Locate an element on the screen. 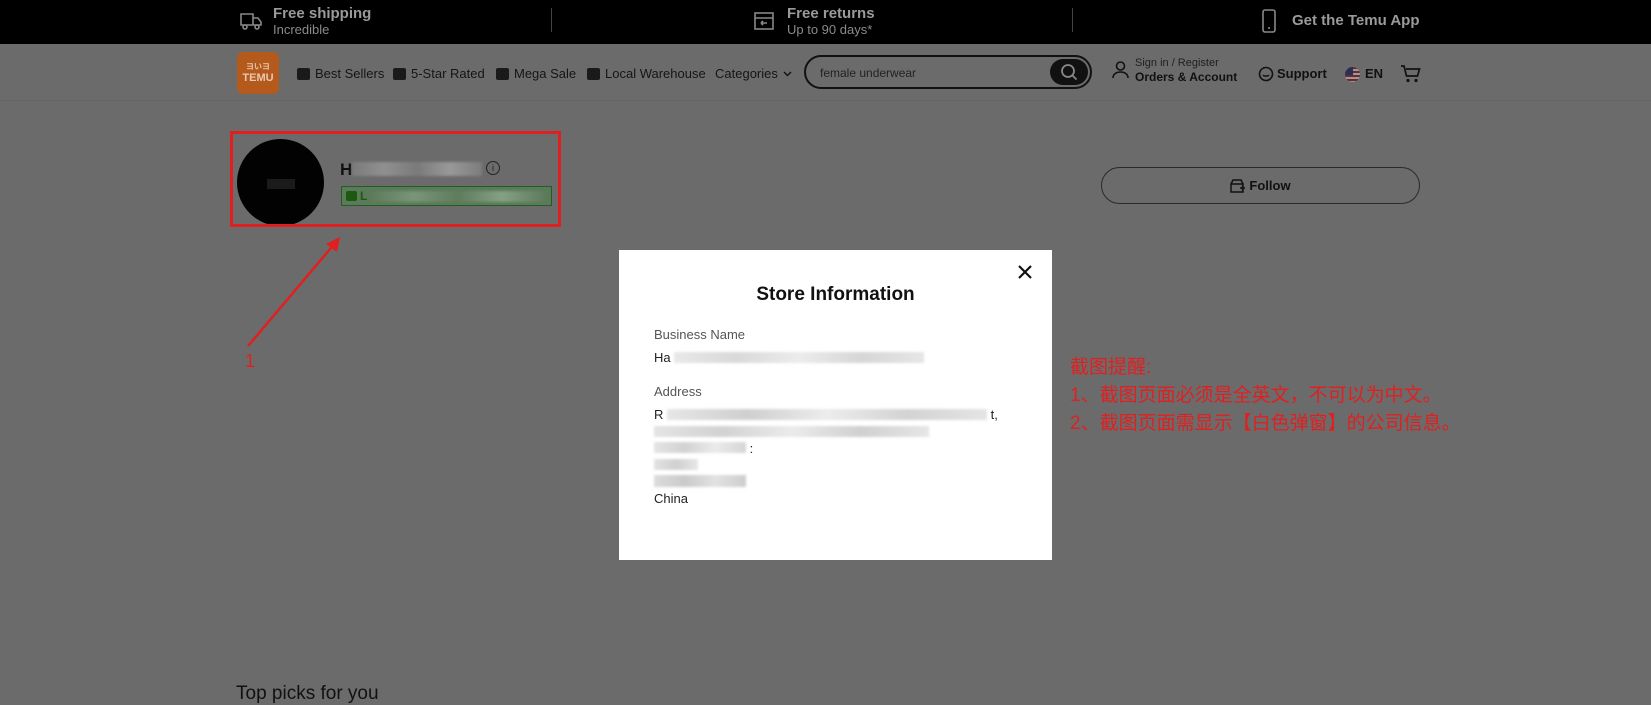 This screenshot has width=1651, height=705. account-orders-label: Orders & Account is located at coordinates (1186, 77).